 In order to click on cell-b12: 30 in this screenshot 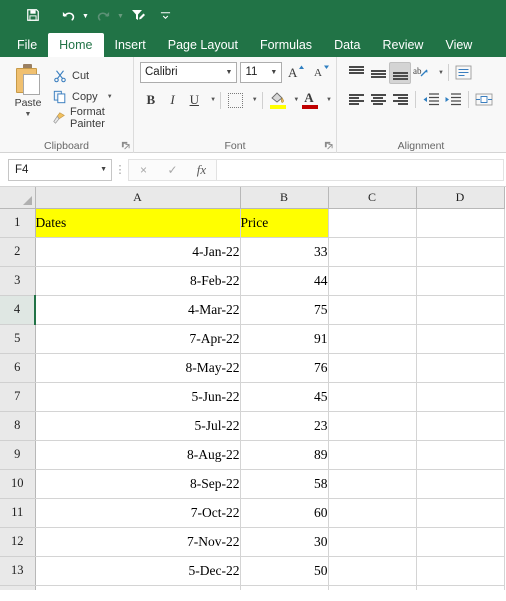, I will do `click(284, 542)`.